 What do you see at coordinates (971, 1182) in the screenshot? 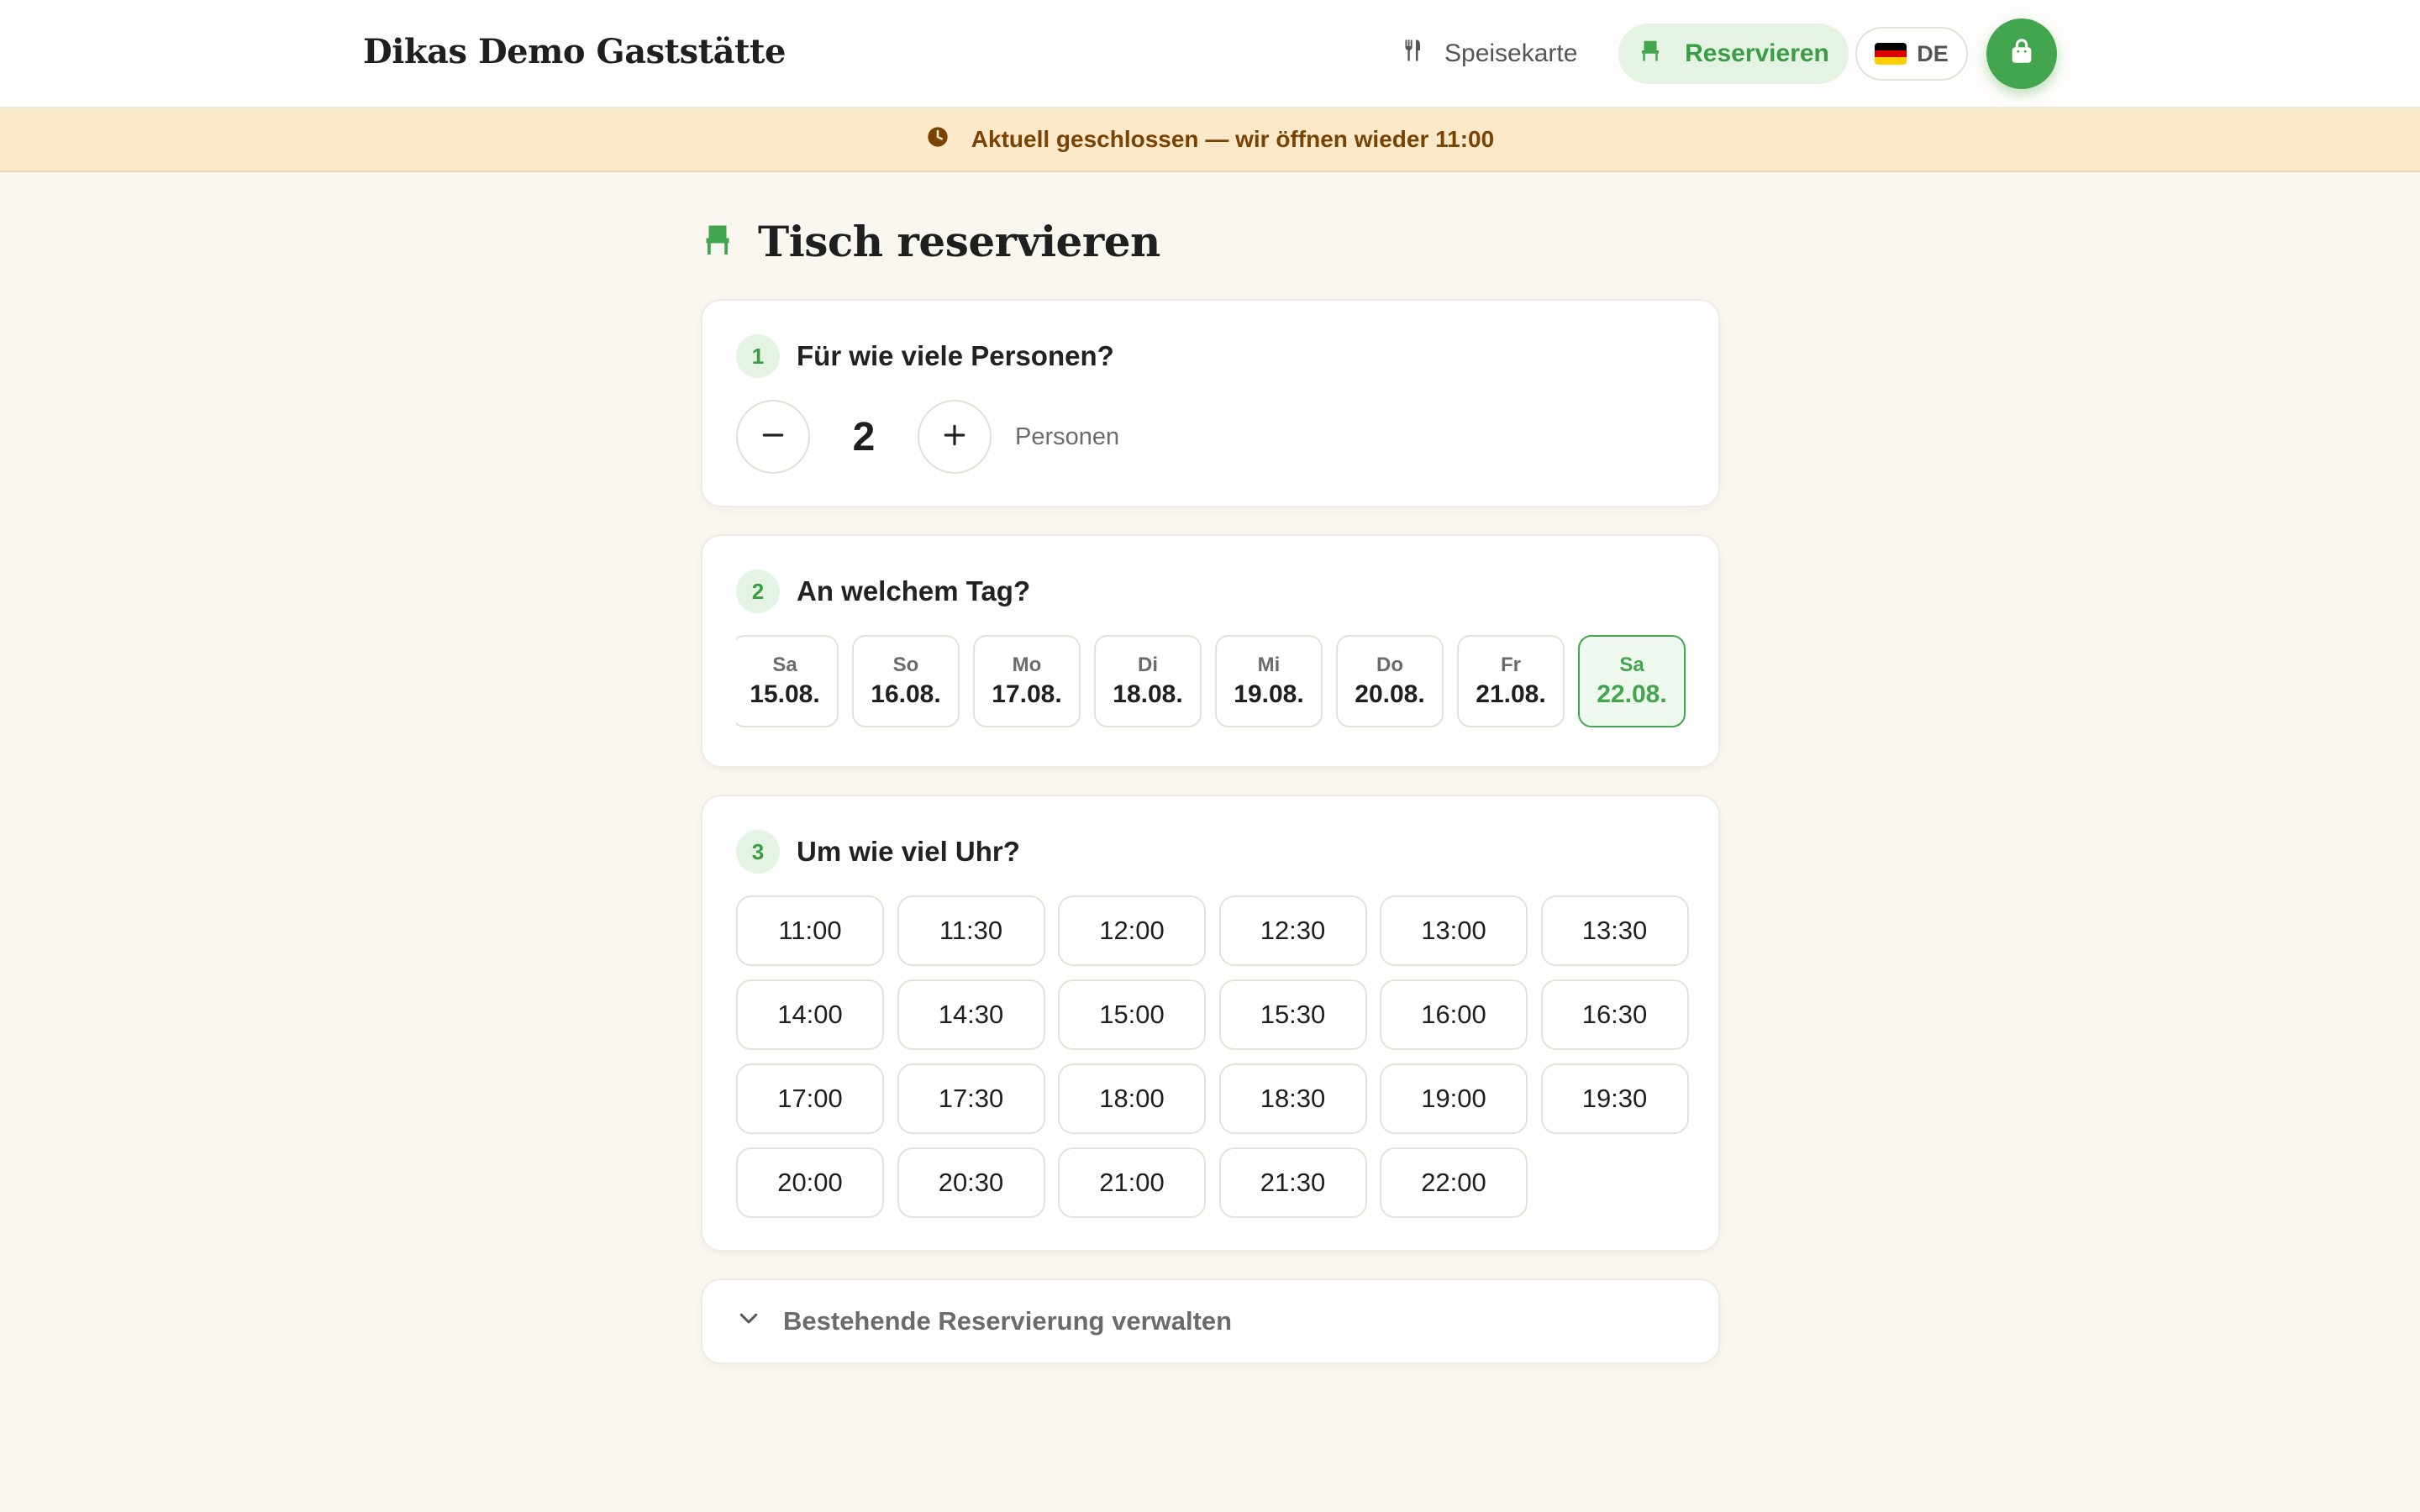
I see `time-slot-button: 20:30` at bounding box center [971, 1182].